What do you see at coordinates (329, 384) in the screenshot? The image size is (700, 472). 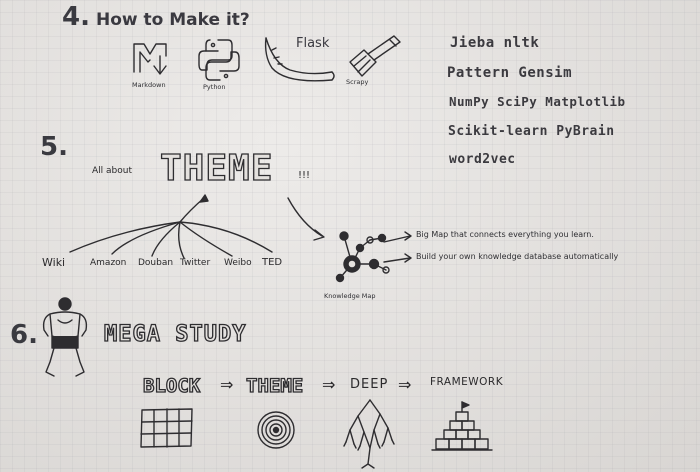 I see `flow-arrow-2: ⇒` at bounding box center [329, 384].